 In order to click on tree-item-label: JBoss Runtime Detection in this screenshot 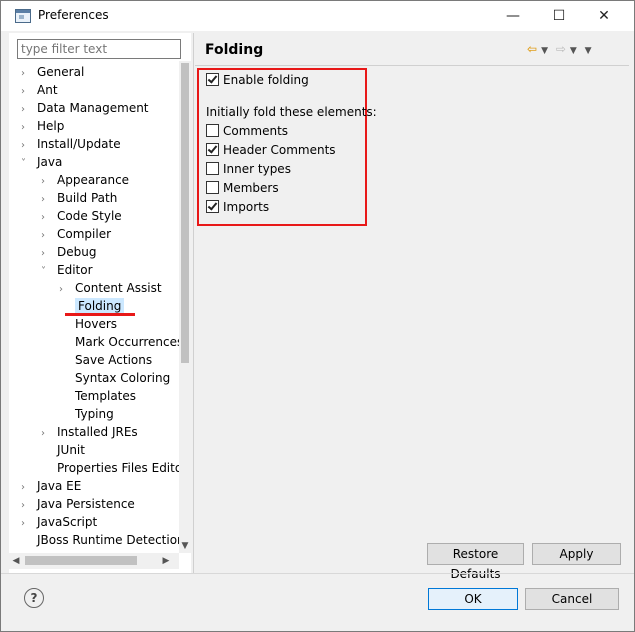, I will do `click(108, 540)`.